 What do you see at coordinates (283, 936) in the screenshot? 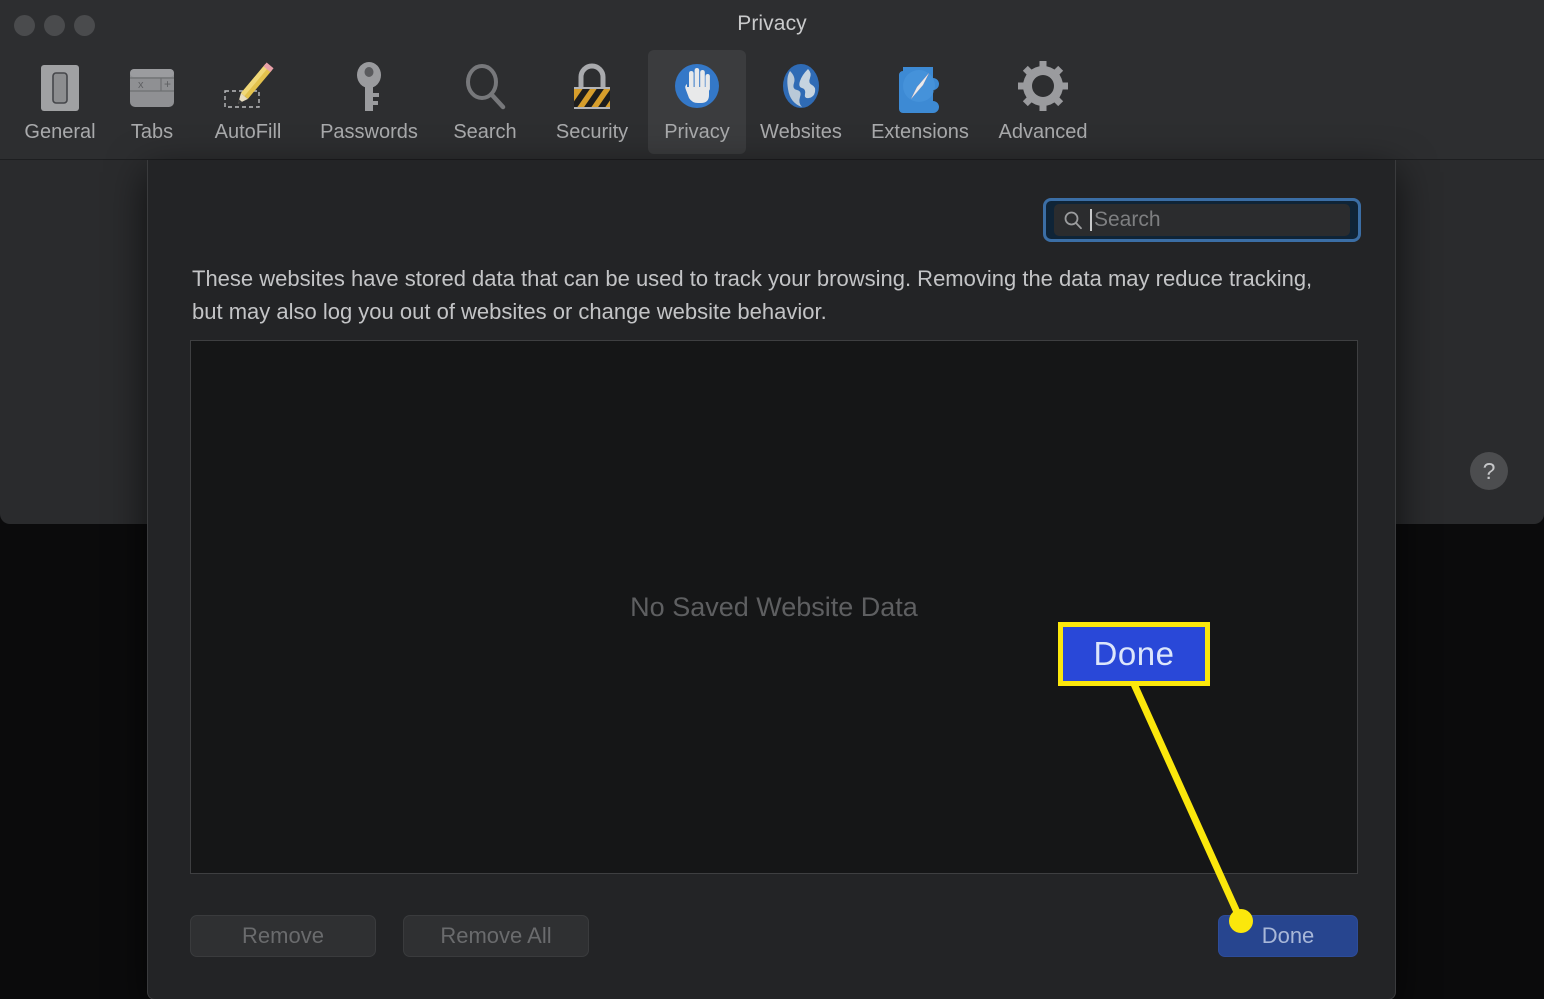
I see `remove-button: Remove` at bounding box center [283, 936].